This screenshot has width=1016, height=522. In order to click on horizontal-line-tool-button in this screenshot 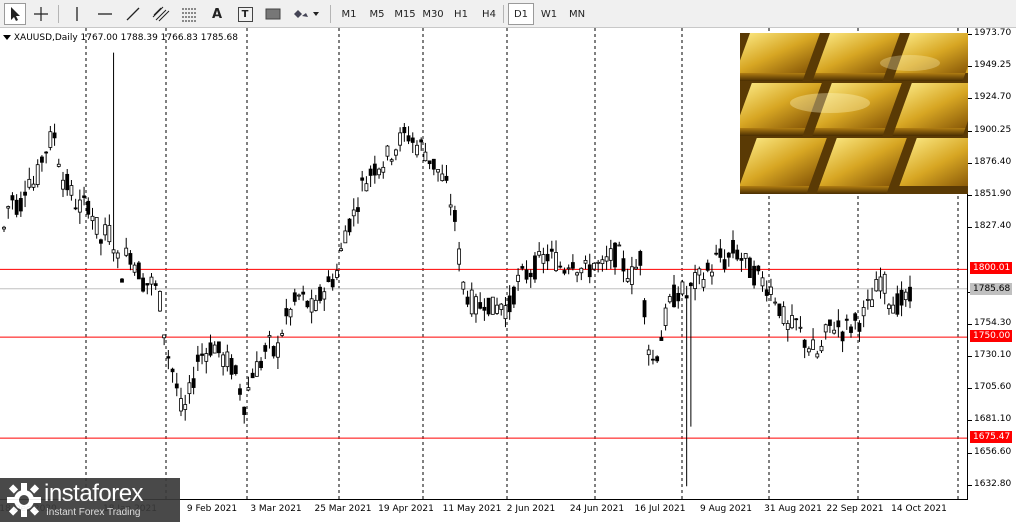, I will do `click(105, 14)`.